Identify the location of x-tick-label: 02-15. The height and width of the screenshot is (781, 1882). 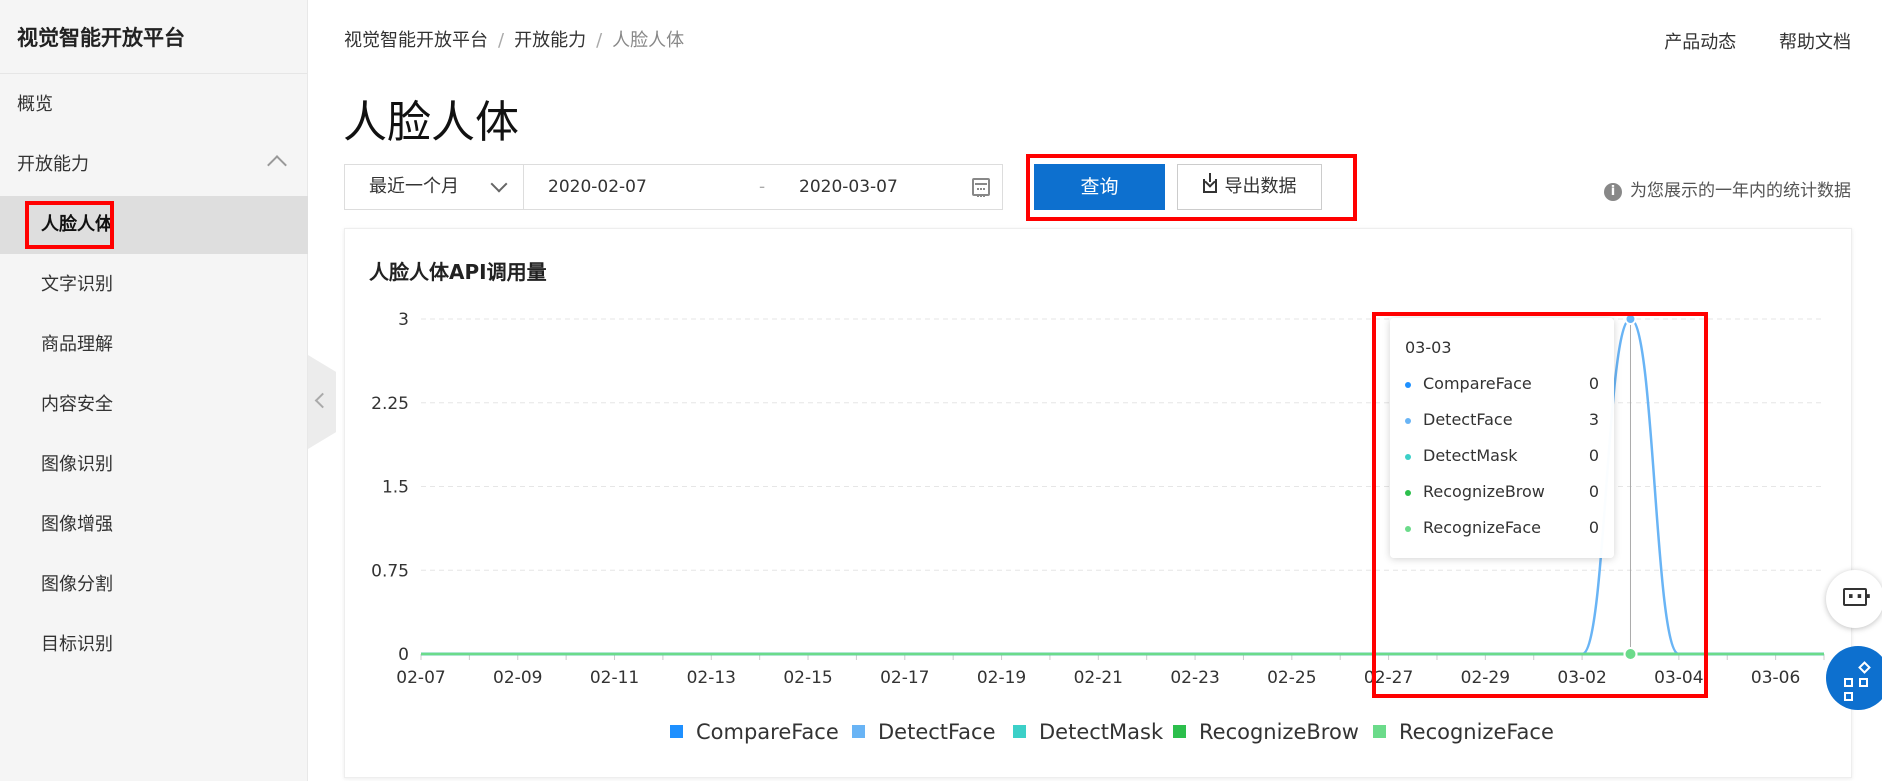
(807, 678).